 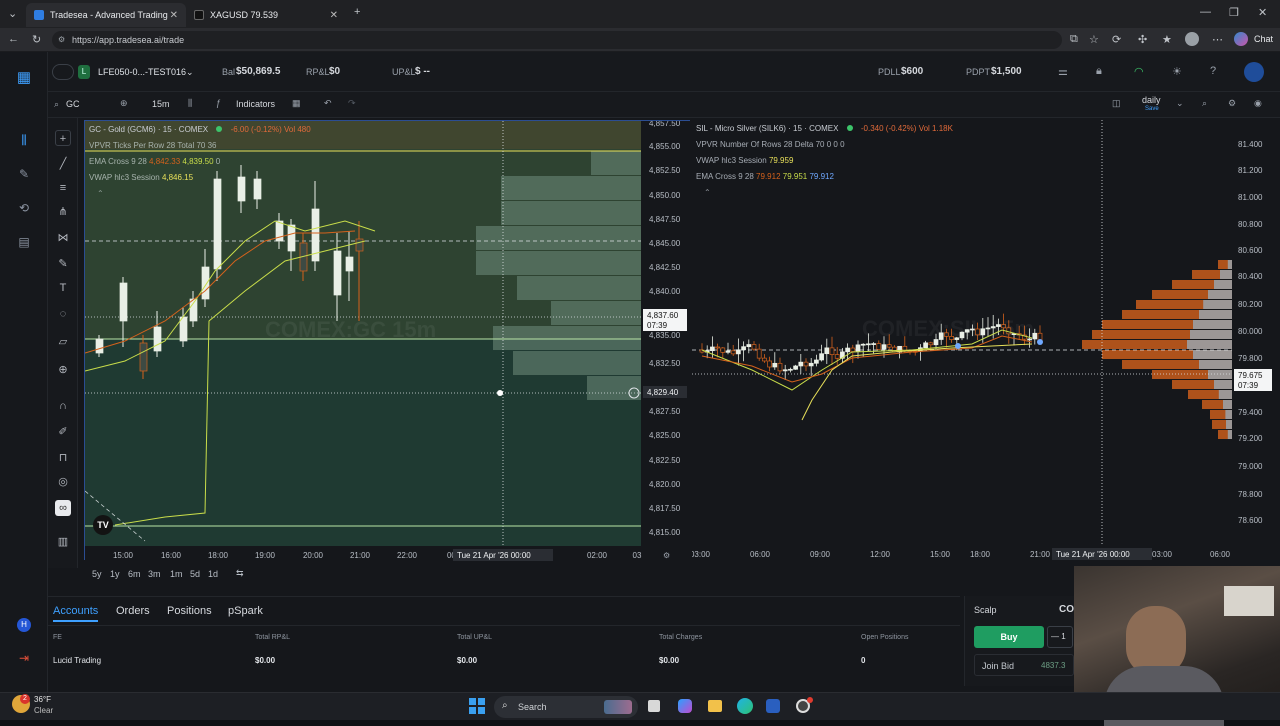 What do you see at coordinates (1074, 39) in the screenshot?
I see `install-app-icon: ⧉` at bounding box center [1074, 39].